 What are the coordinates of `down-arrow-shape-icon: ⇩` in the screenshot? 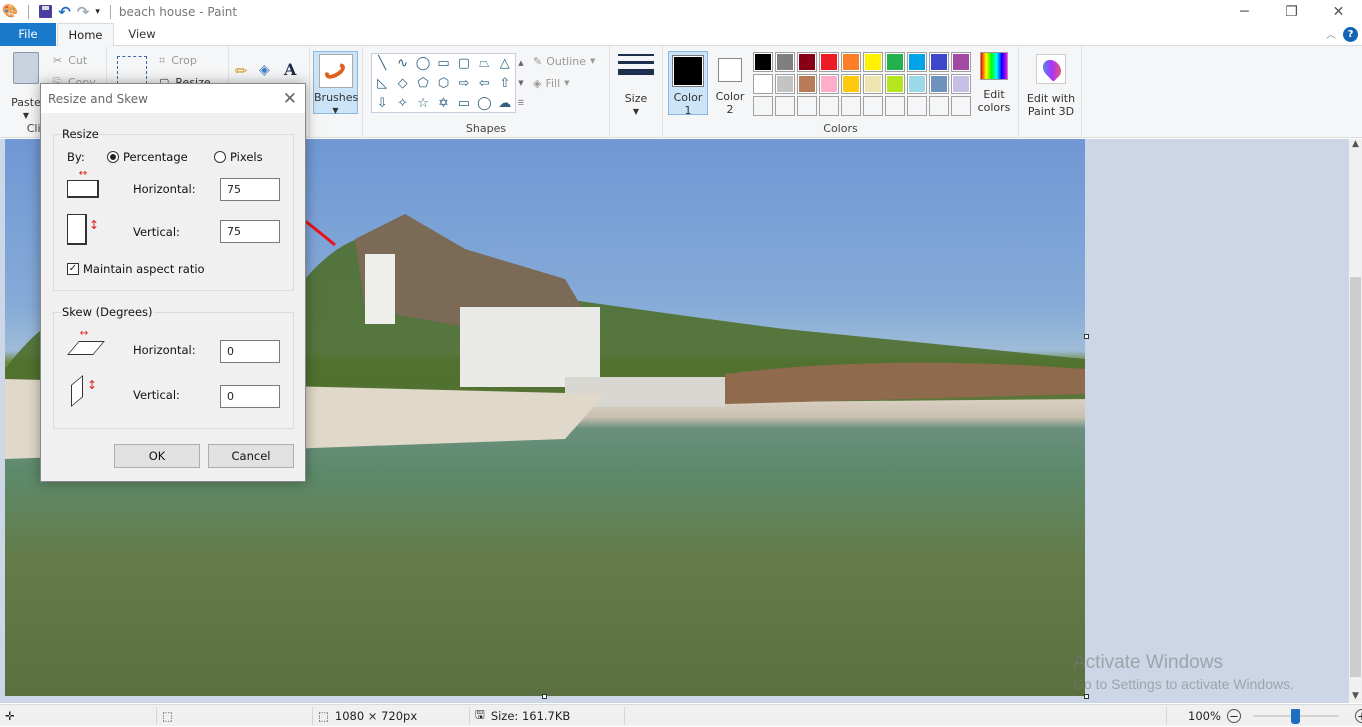 It's located at (382, 104).